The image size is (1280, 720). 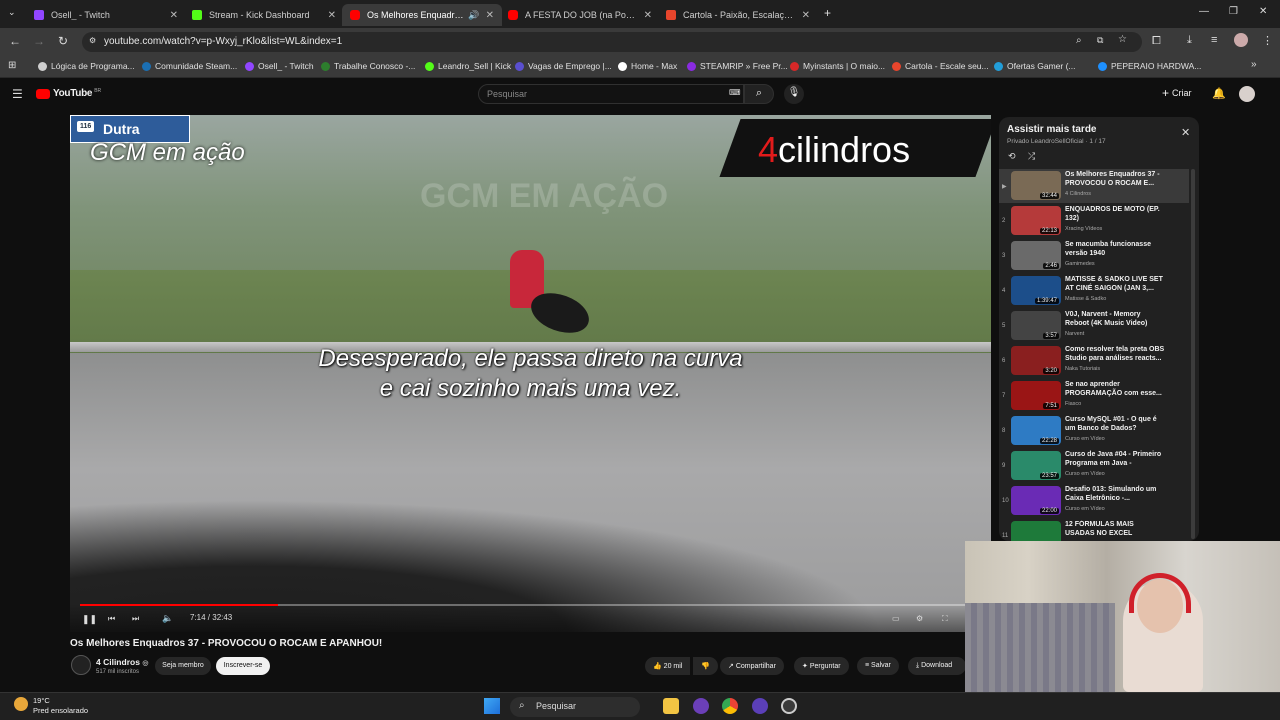 What do you see at coordinates (39, 41) in the screenshot?
I see `forward-arrow-icon: →` at bounding box center [39, 41].